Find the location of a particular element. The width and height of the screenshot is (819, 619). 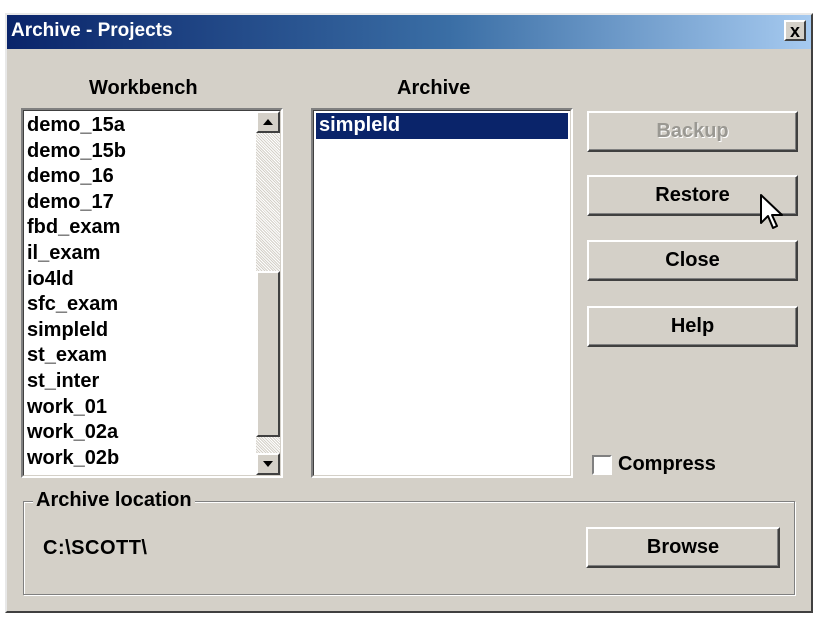

mouse-pointer-icon is located at coordinates (771, 211).